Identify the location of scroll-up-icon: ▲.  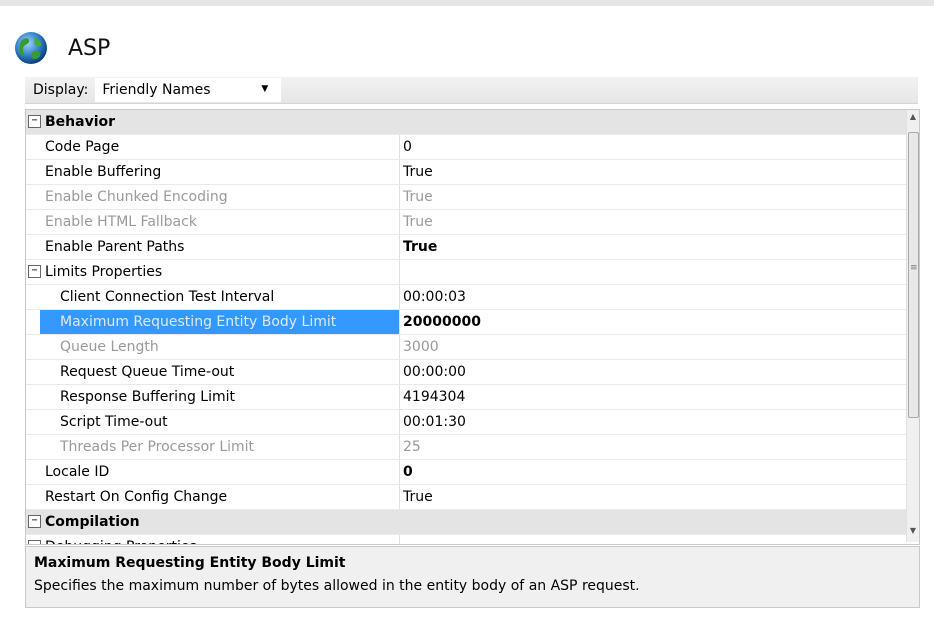
(913, 119).